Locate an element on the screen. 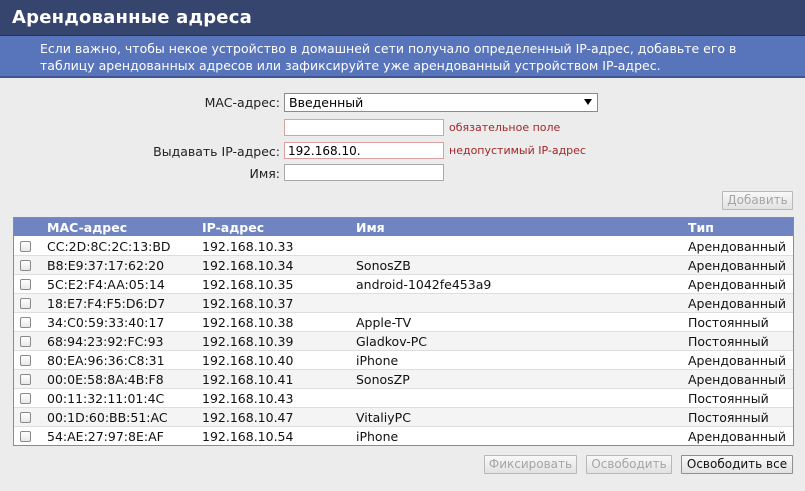  cell-ip: 192.168.10.35 is located at coordinates (248, 284).